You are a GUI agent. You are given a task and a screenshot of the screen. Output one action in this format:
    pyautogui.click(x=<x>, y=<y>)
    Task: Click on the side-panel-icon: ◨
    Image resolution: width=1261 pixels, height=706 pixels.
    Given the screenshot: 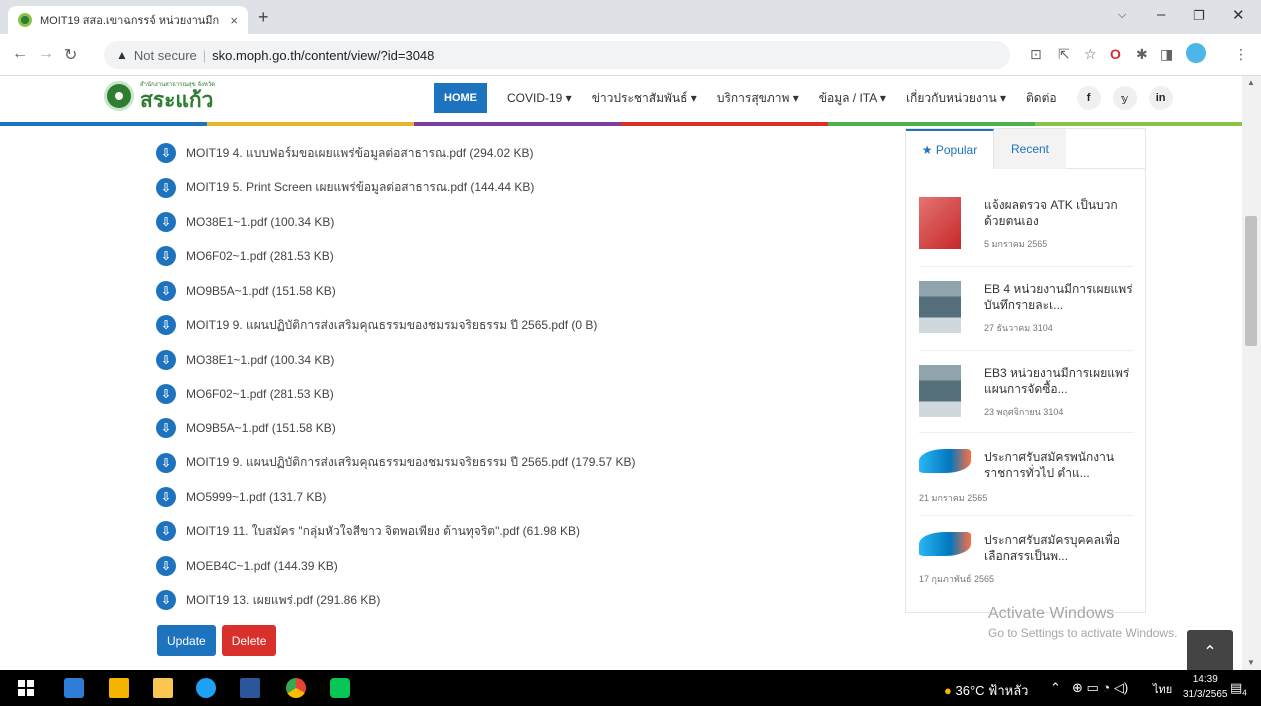 What is the action you would take?
    pyautogui.click(x=1166, y=54)
    